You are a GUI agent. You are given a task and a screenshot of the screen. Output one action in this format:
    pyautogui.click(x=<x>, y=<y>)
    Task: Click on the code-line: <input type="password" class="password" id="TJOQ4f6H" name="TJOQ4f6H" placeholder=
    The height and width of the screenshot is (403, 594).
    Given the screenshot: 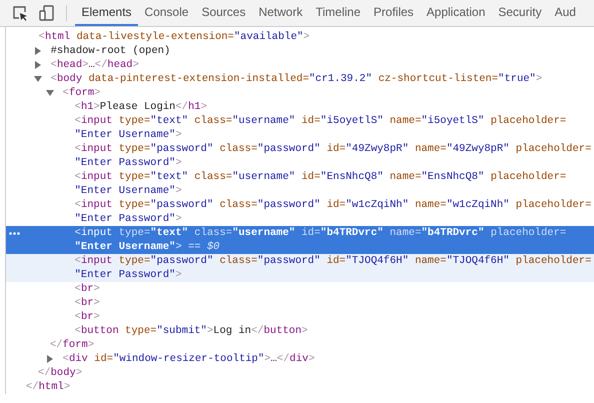 What is the action you would take?
    pyautogui.click(x=333, y=261)
    